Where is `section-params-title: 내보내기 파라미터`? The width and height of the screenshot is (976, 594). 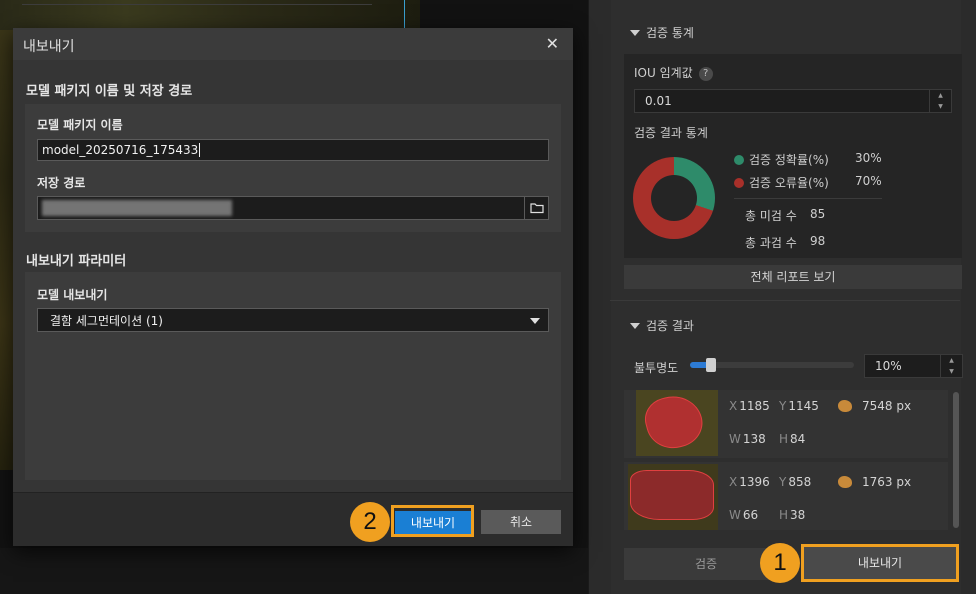
section-params-title: 내보내기 파라미터 is located at coordinates (76, 261).